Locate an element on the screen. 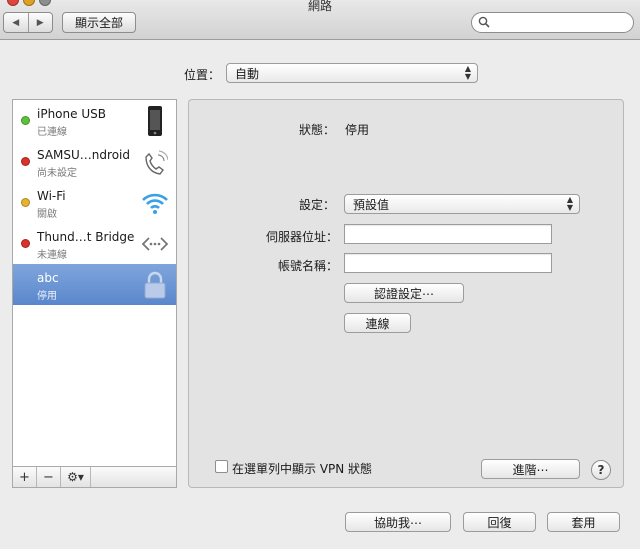 This screenshot has width=640, height=549. connect-button: 連線 is located at coordinates (377, 323).